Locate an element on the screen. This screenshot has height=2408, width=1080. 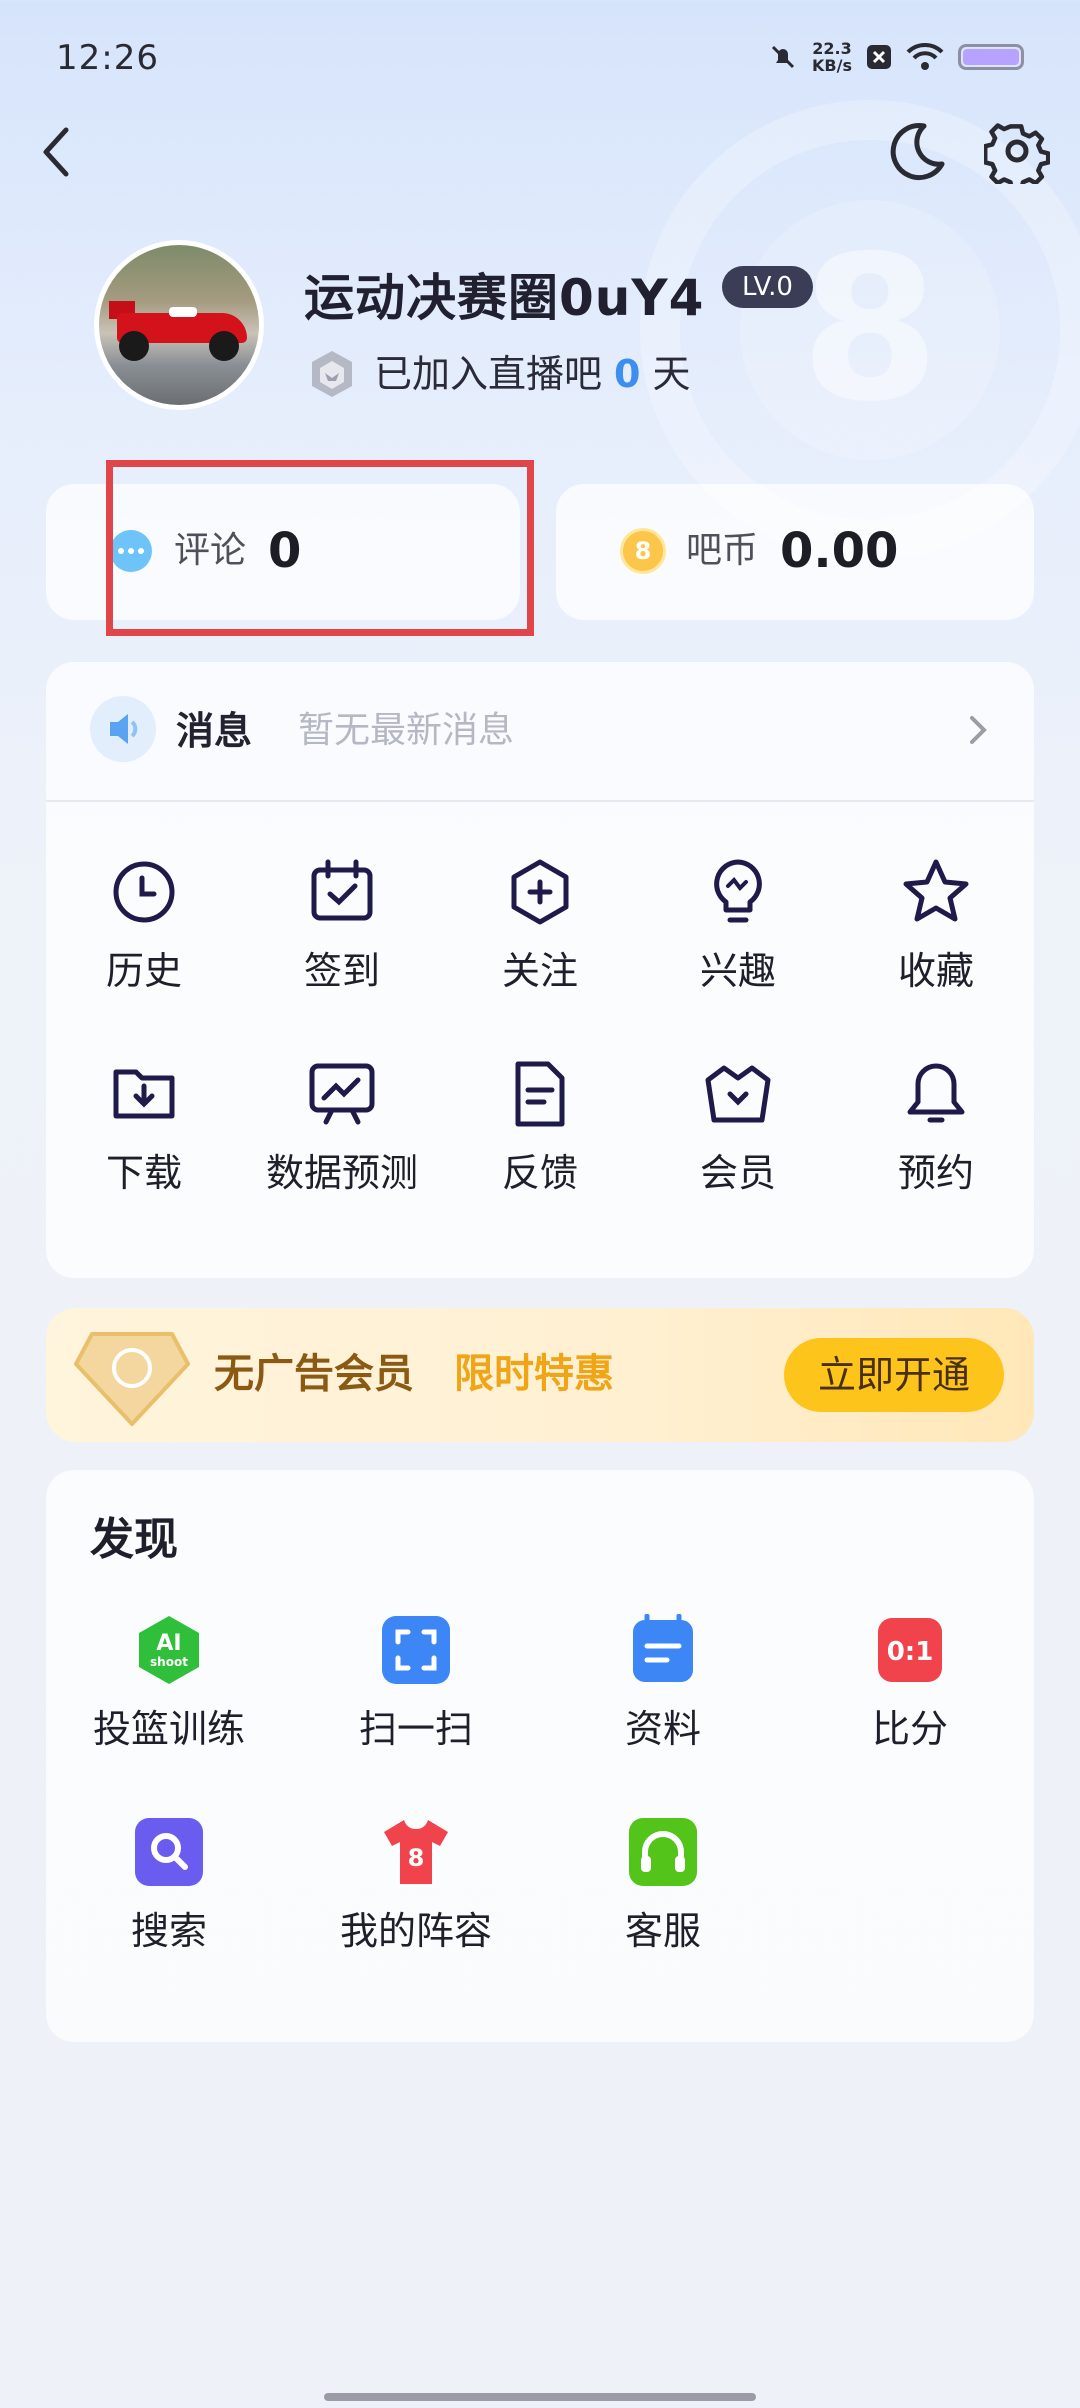
grid-label: 反馈 is located at coordinates (539, 1173).